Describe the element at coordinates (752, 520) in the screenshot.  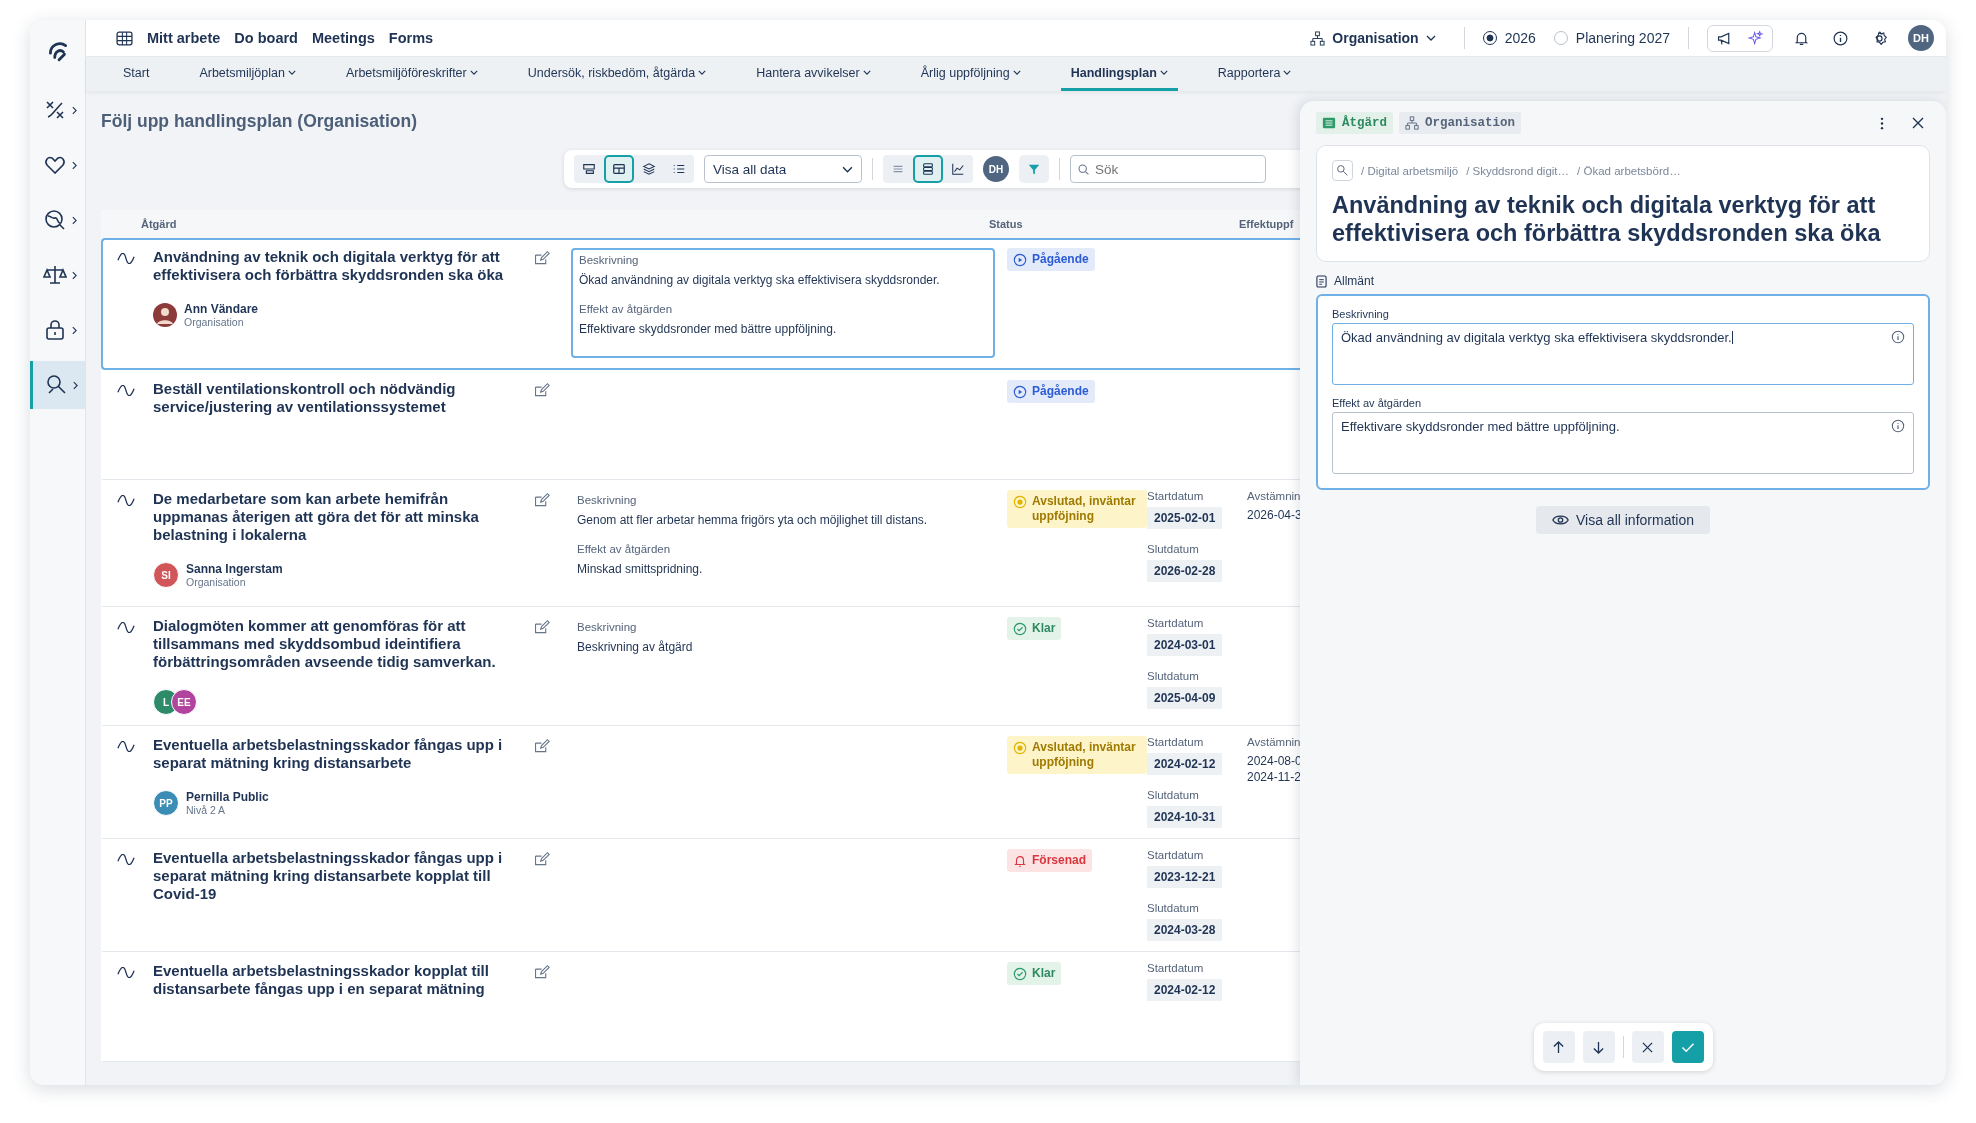
I see `field-text: Genom att fler arbetar hemma frigörs yta och möjlighet till distans.` at that location.